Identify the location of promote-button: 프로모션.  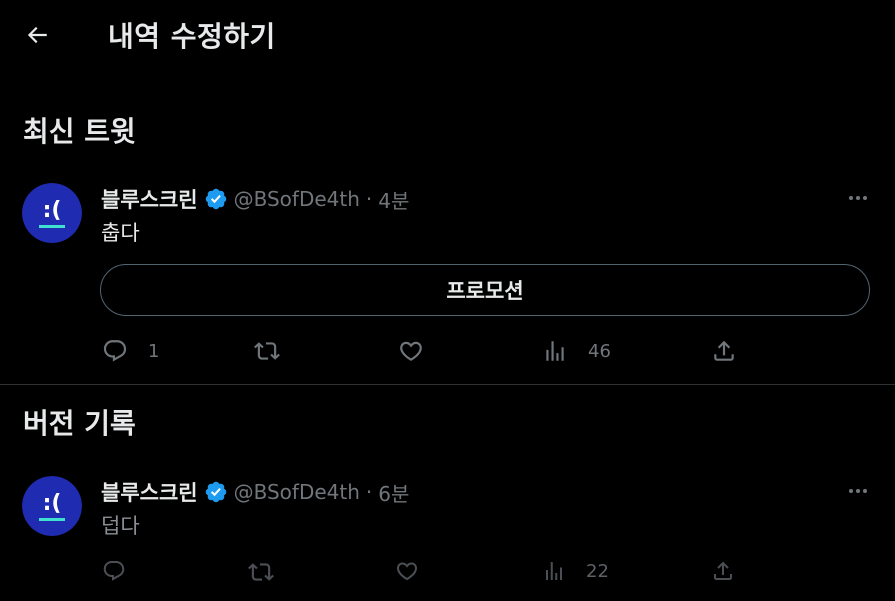
(485, 290).